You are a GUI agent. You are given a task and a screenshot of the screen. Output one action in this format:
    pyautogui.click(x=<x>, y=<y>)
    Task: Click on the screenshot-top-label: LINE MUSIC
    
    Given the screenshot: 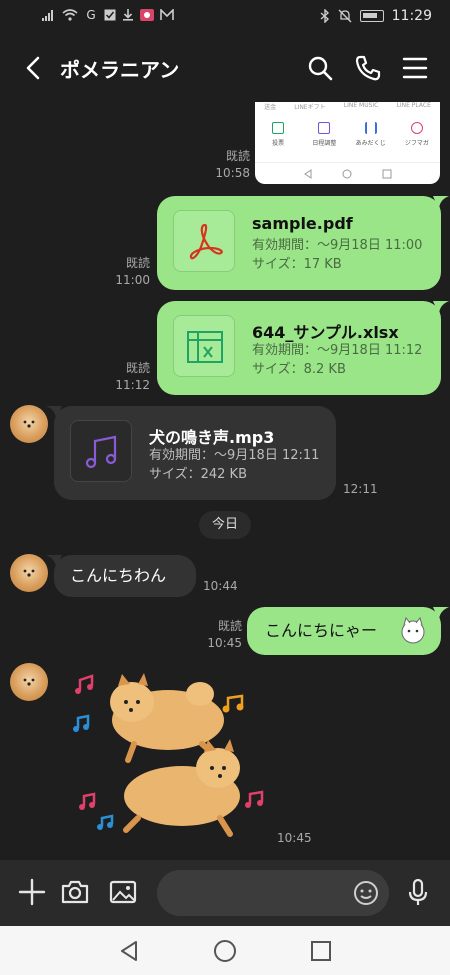 What is the action you would take?
    pyautogui.click(x=361, y=105)
    